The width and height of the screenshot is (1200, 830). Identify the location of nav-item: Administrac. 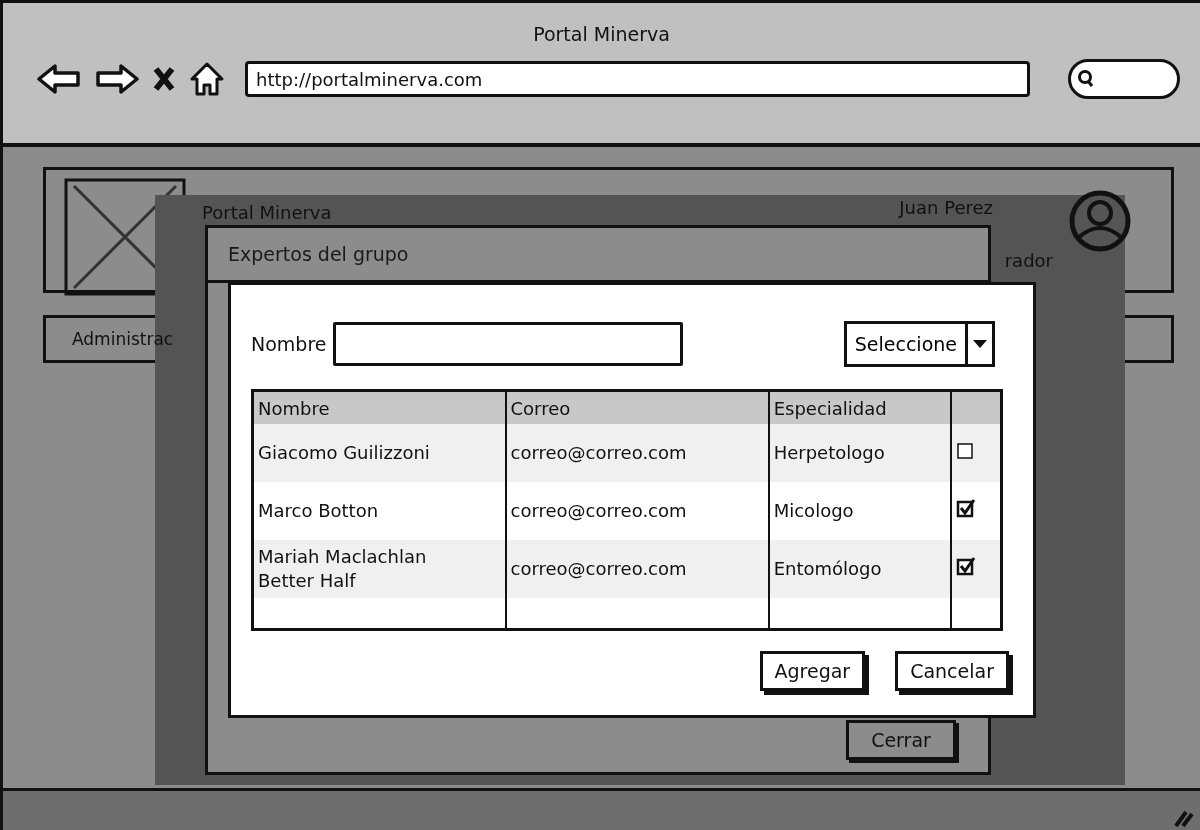
(123, 339).